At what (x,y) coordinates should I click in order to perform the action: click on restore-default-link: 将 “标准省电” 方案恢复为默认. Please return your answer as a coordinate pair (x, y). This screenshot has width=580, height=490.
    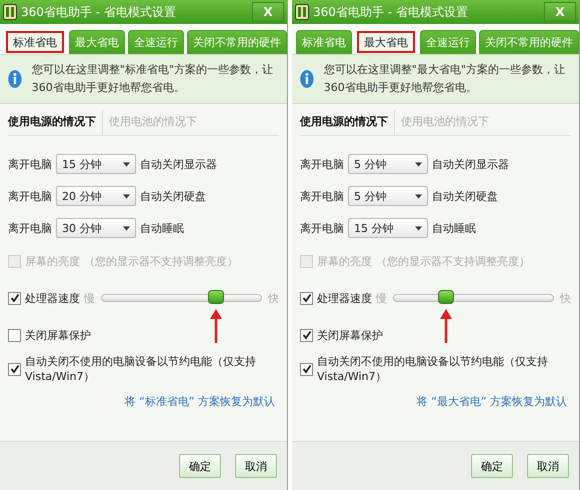
    Looking at the image, I should click on (199, 401).